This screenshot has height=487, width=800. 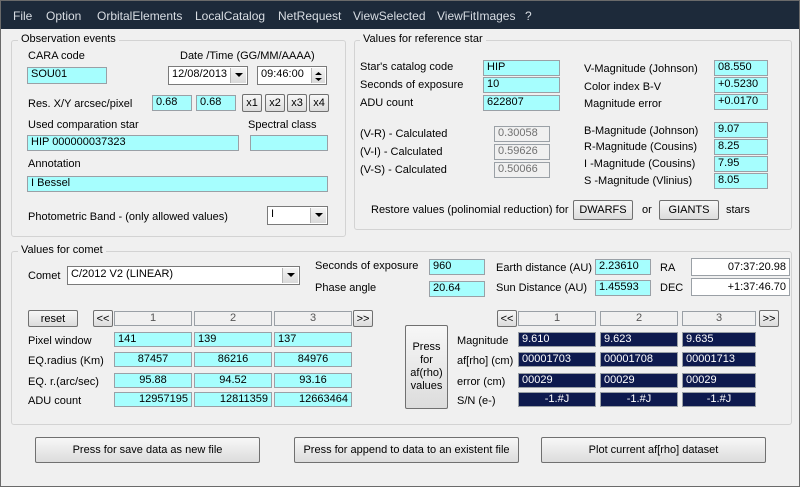 What do you see at coordinates (275, 103) in the screenshot?
I see `scale-x2-button: x2` at bounding box center [275, 103].